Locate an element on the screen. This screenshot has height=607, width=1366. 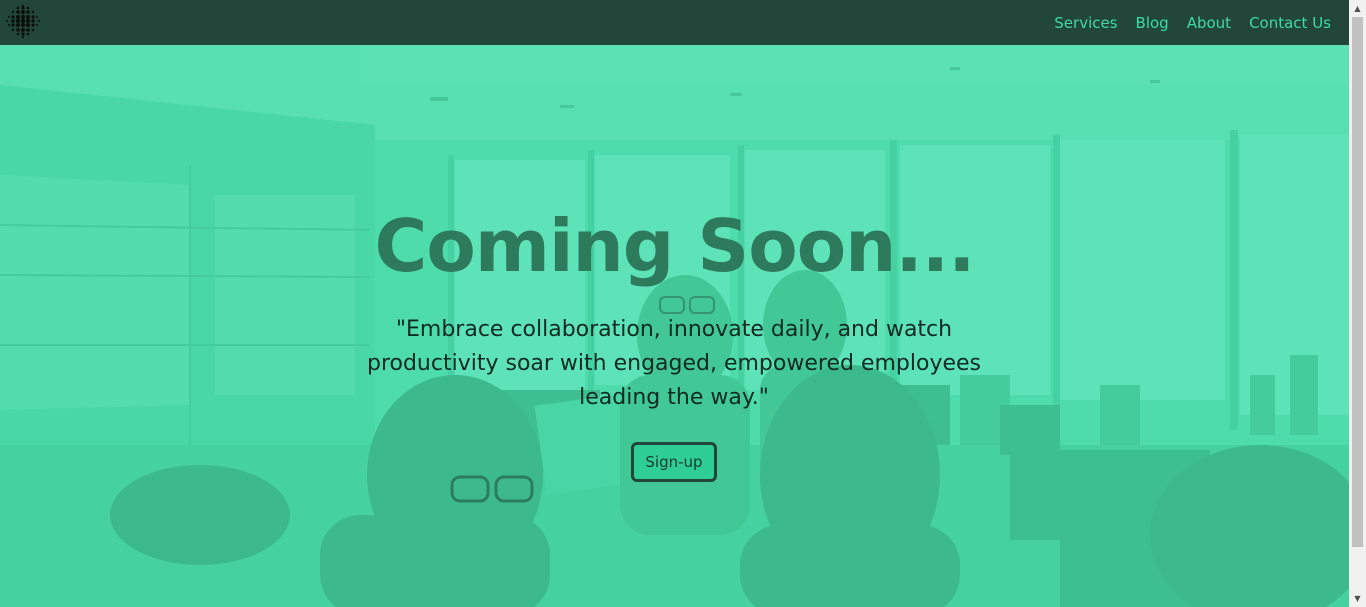
scroll-down-arrow-icon: ▼ is located at coordinates (1357, 598).